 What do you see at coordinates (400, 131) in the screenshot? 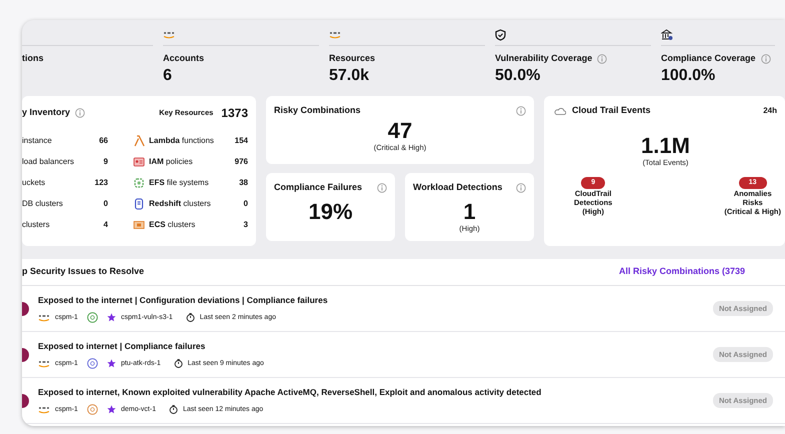
I see `metric-value: 47` at bounding box center [400, 131].